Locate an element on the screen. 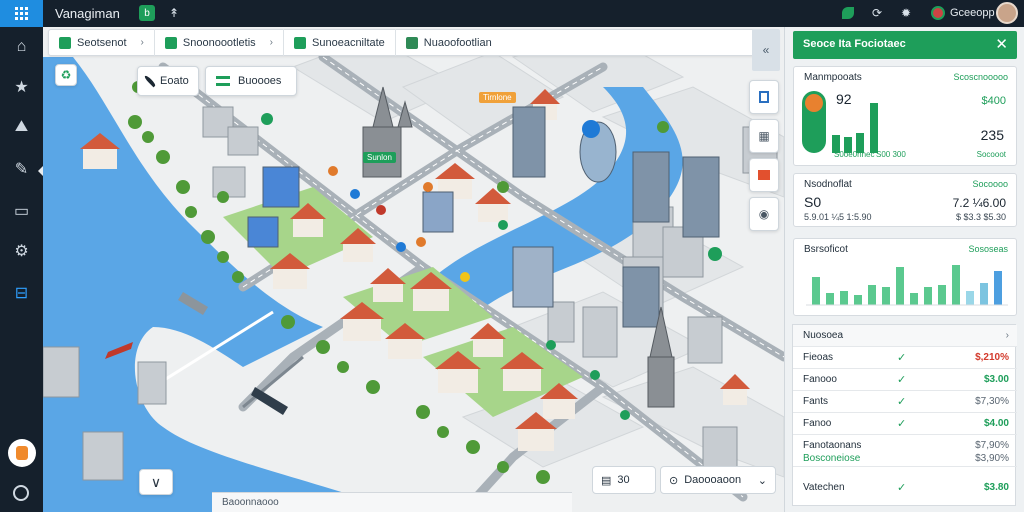  tag-icon: ✎ is located at coordinates (21, 169).